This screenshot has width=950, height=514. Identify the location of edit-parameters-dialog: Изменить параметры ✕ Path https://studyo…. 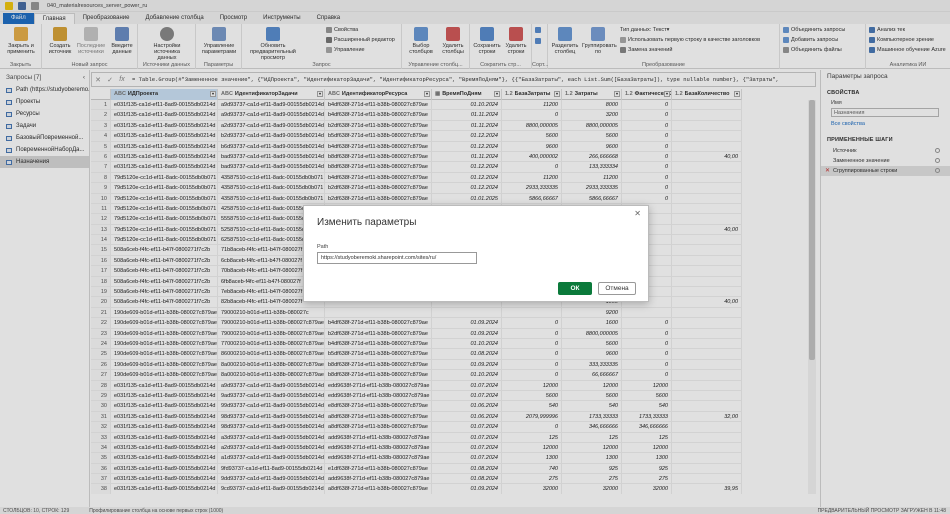
(476, 253).